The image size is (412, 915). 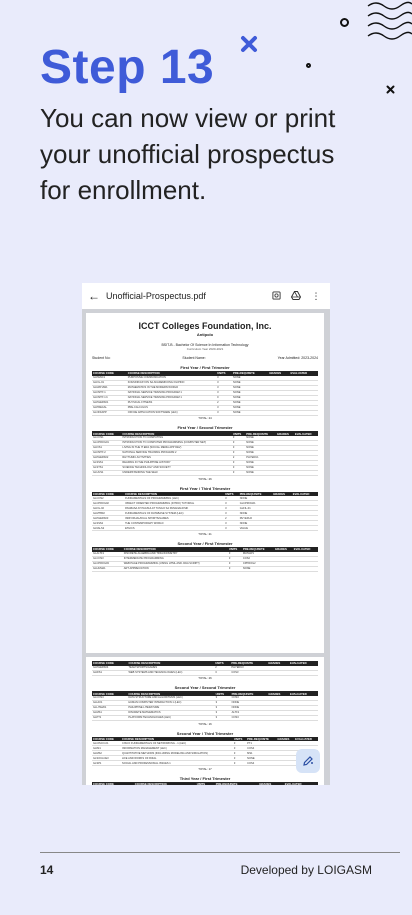 What do you see at coordinates (296, 296) in the screenshot?
I see `drive-icon` at bounding box center [296, 296].